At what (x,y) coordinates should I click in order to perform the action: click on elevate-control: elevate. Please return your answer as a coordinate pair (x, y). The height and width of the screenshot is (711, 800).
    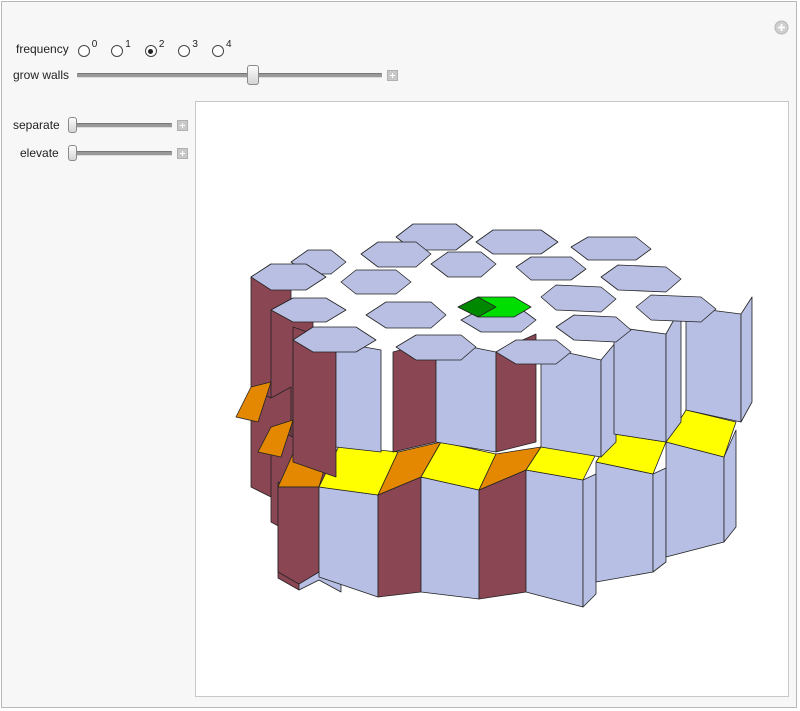
    Looking at the image, I should click on (104, 153).